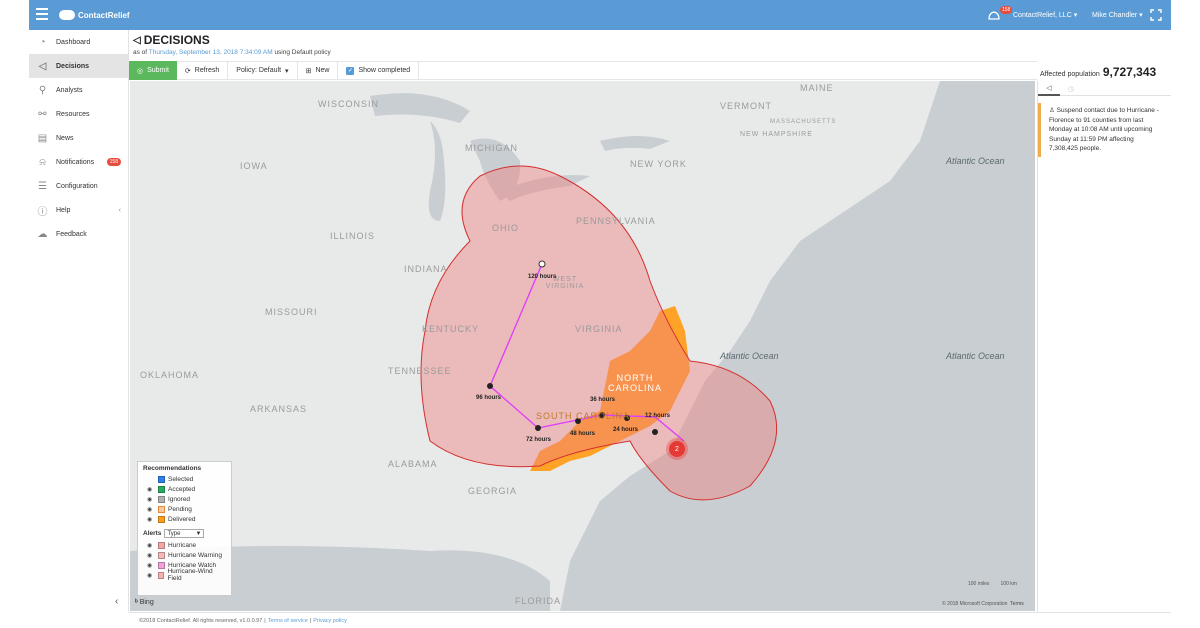  What do you see at coordinates (184, 519) in the screenshot?
I see `legend-row-delivered: ◉ Delivered` at bounding box center [184, 519].